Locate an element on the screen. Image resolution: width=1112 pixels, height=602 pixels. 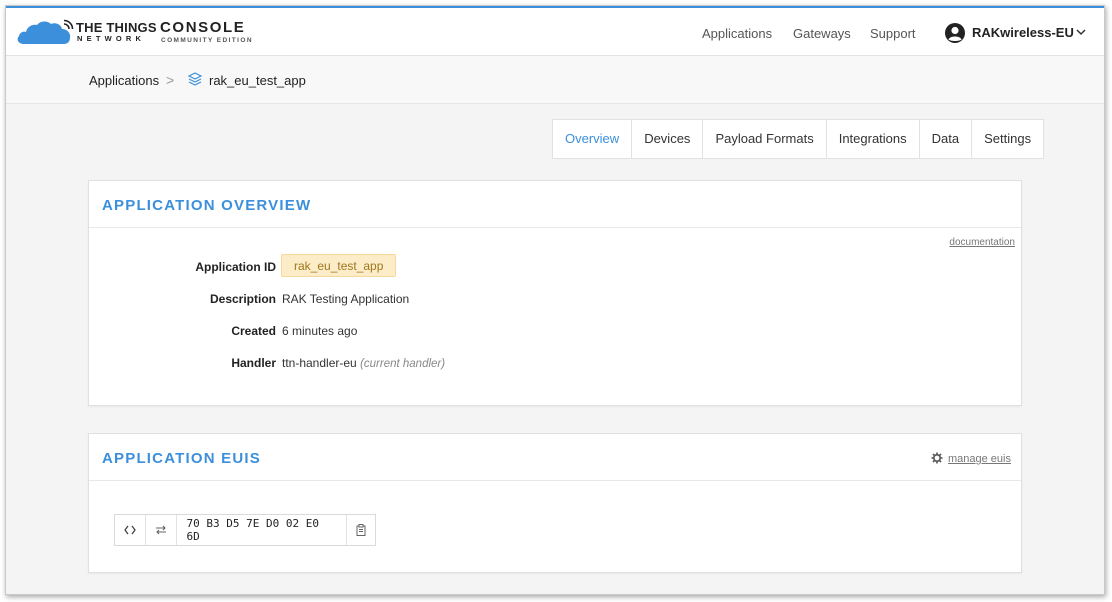
documentation-link: documentation is located at coordinates (982, 242).